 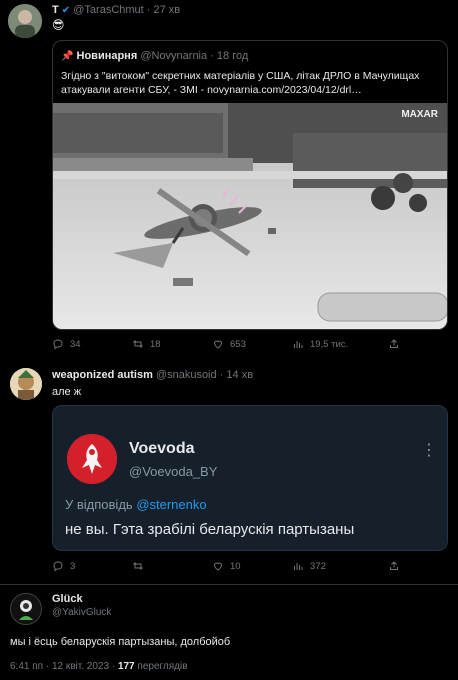 What do you see at coordinates (107, 56) in the screenshot?
I see `quote-author-name: Новинарня` at bounding box center [107, 56].